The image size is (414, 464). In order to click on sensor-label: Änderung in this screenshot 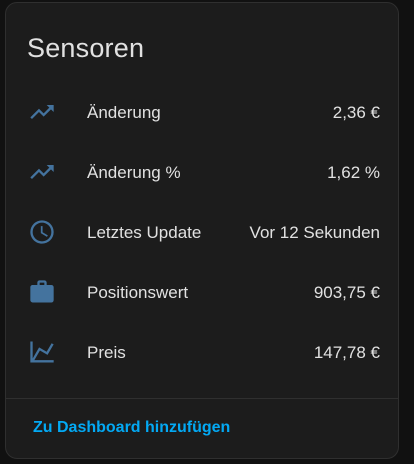, I will do `click(124, 112)`.